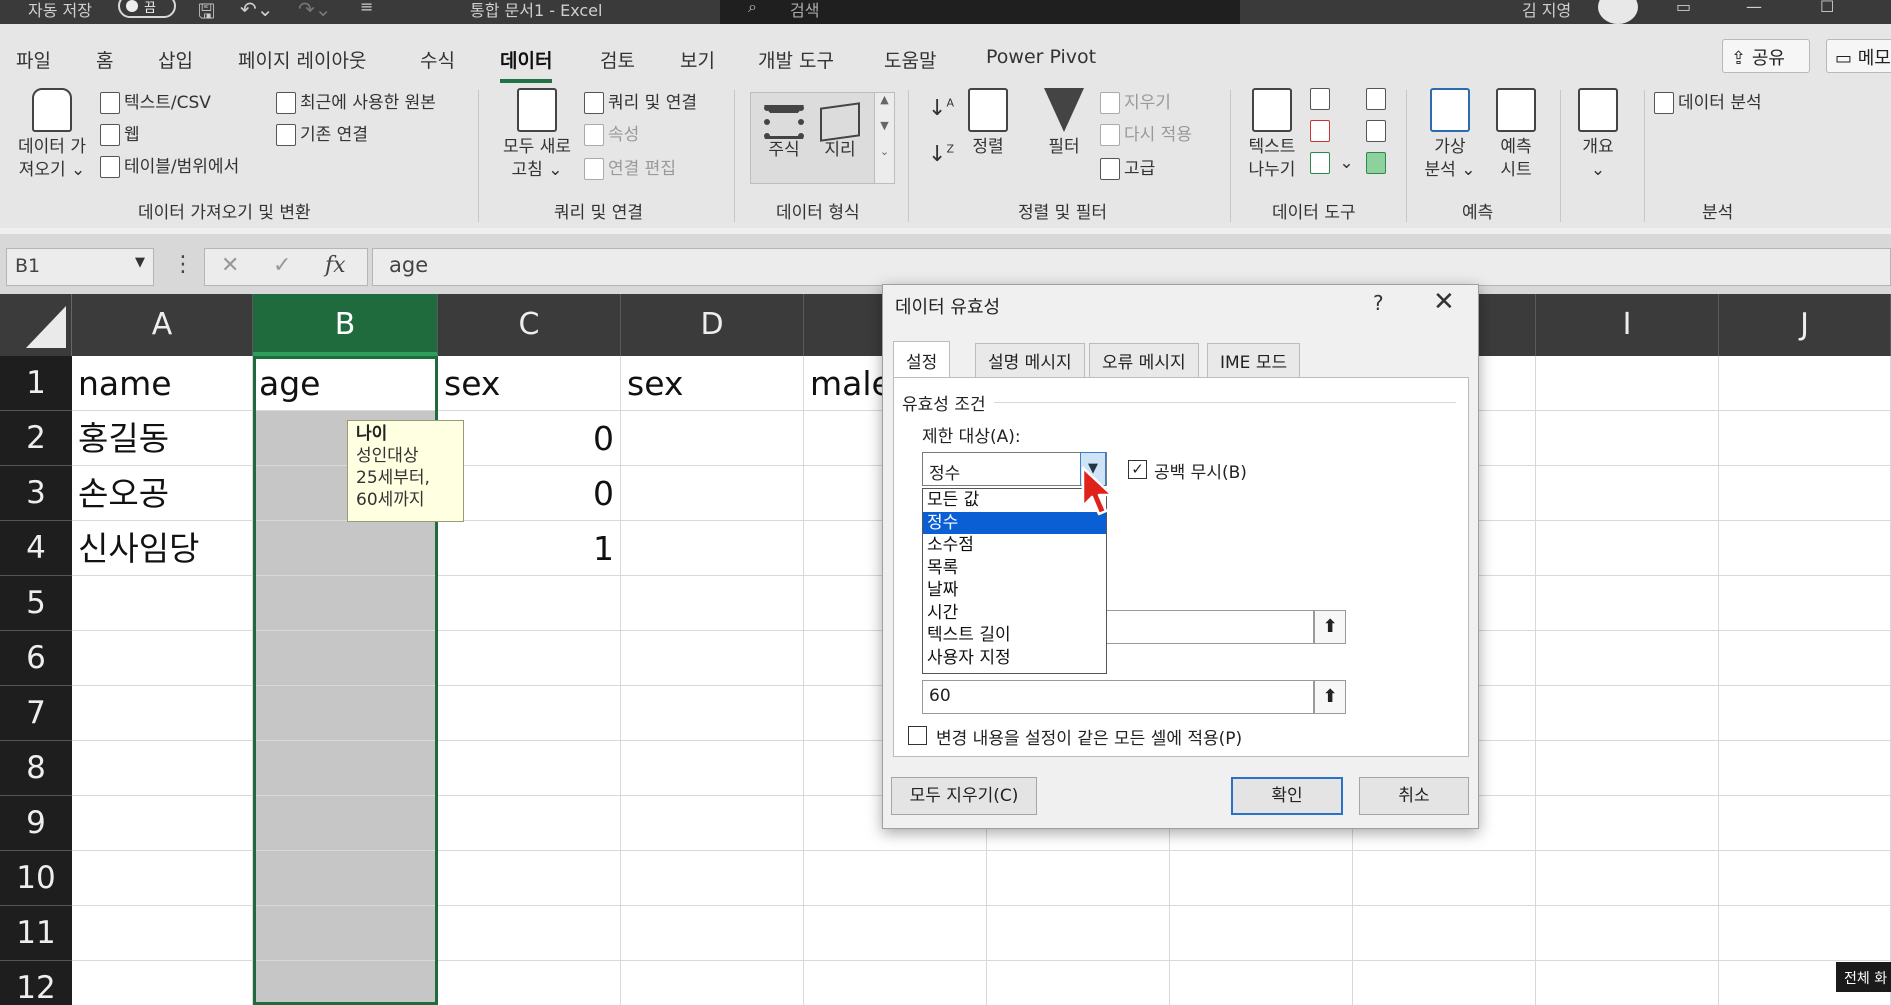  What do you see at coordinates (1618, 12) in the screenshot?
I see `user-avatar` at bounding box center [1618, 12].